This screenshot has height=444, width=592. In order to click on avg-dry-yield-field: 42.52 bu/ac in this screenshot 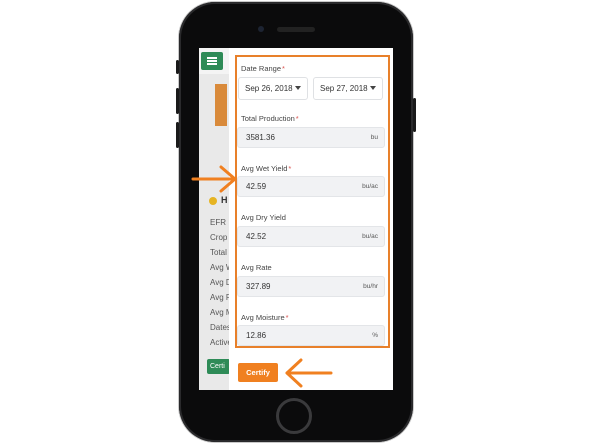, I will do `click(311, 236)`.